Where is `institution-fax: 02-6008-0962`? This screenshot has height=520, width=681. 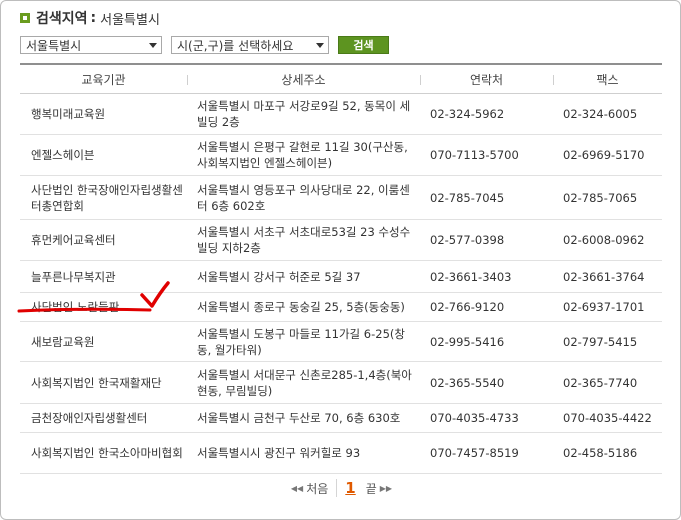 institution-fax: 02-6008-0962 is located at coordinates (604, 240).